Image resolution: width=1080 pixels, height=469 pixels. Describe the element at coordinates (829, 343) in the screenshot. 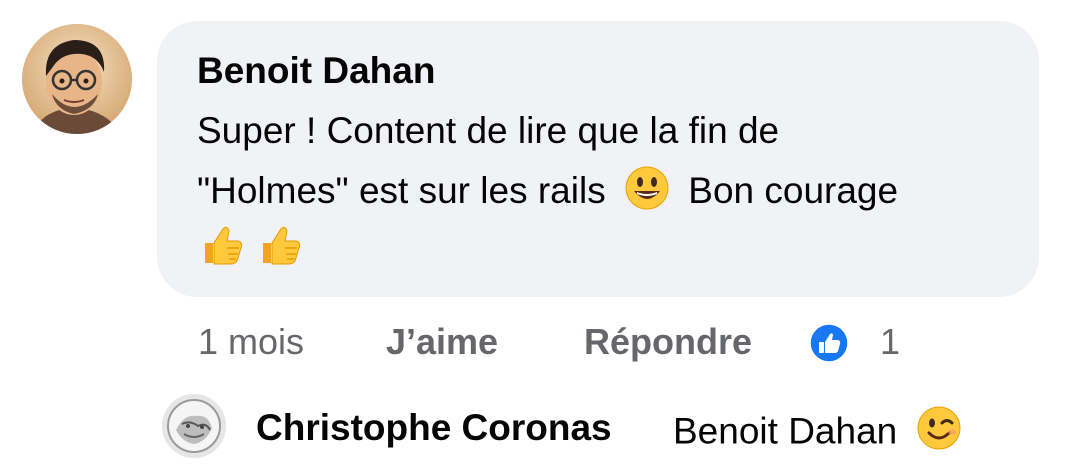

I see `like-reaction-icon` at that location.